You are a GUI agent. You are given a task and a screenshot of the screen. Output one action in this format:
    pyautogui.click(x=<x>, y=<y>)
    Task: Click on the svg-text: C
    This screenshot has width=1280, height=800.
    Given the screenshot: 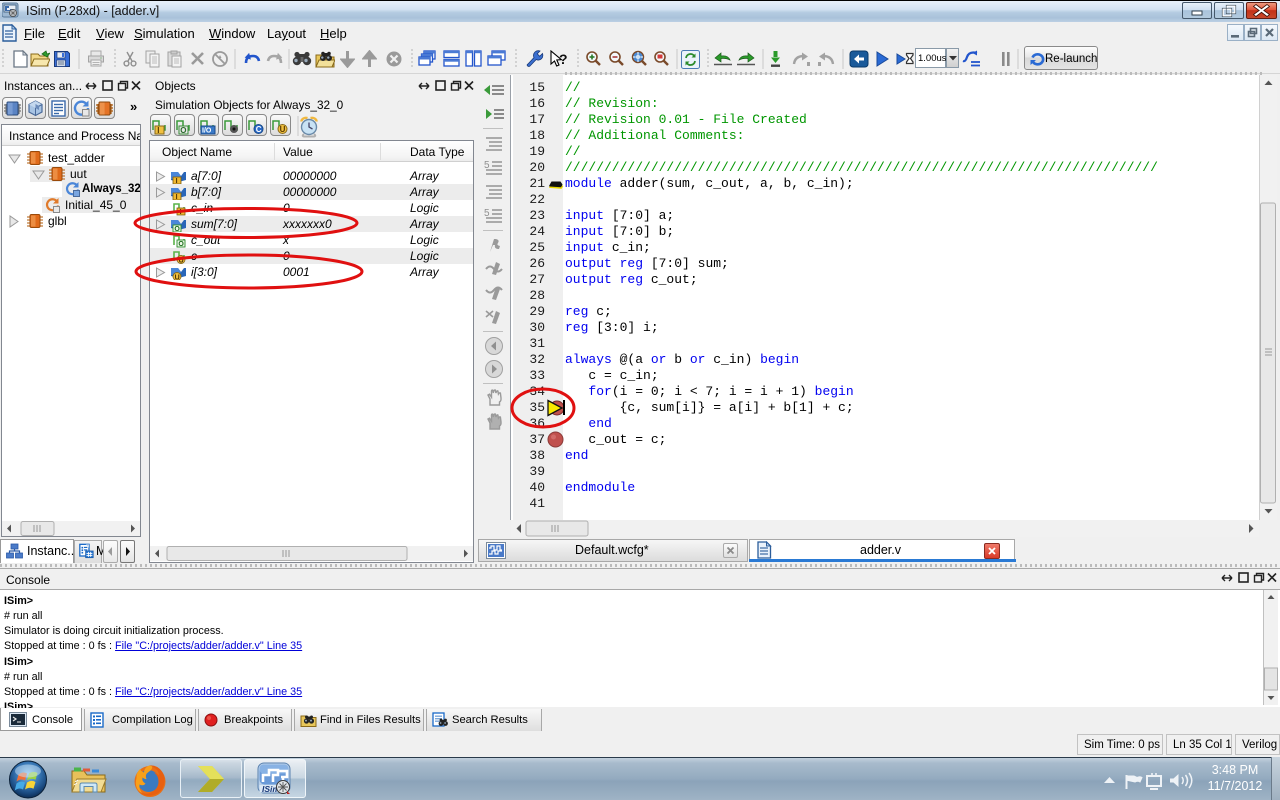 What is the action you would take?
    pyautogui.click(x=259, y=129)
    